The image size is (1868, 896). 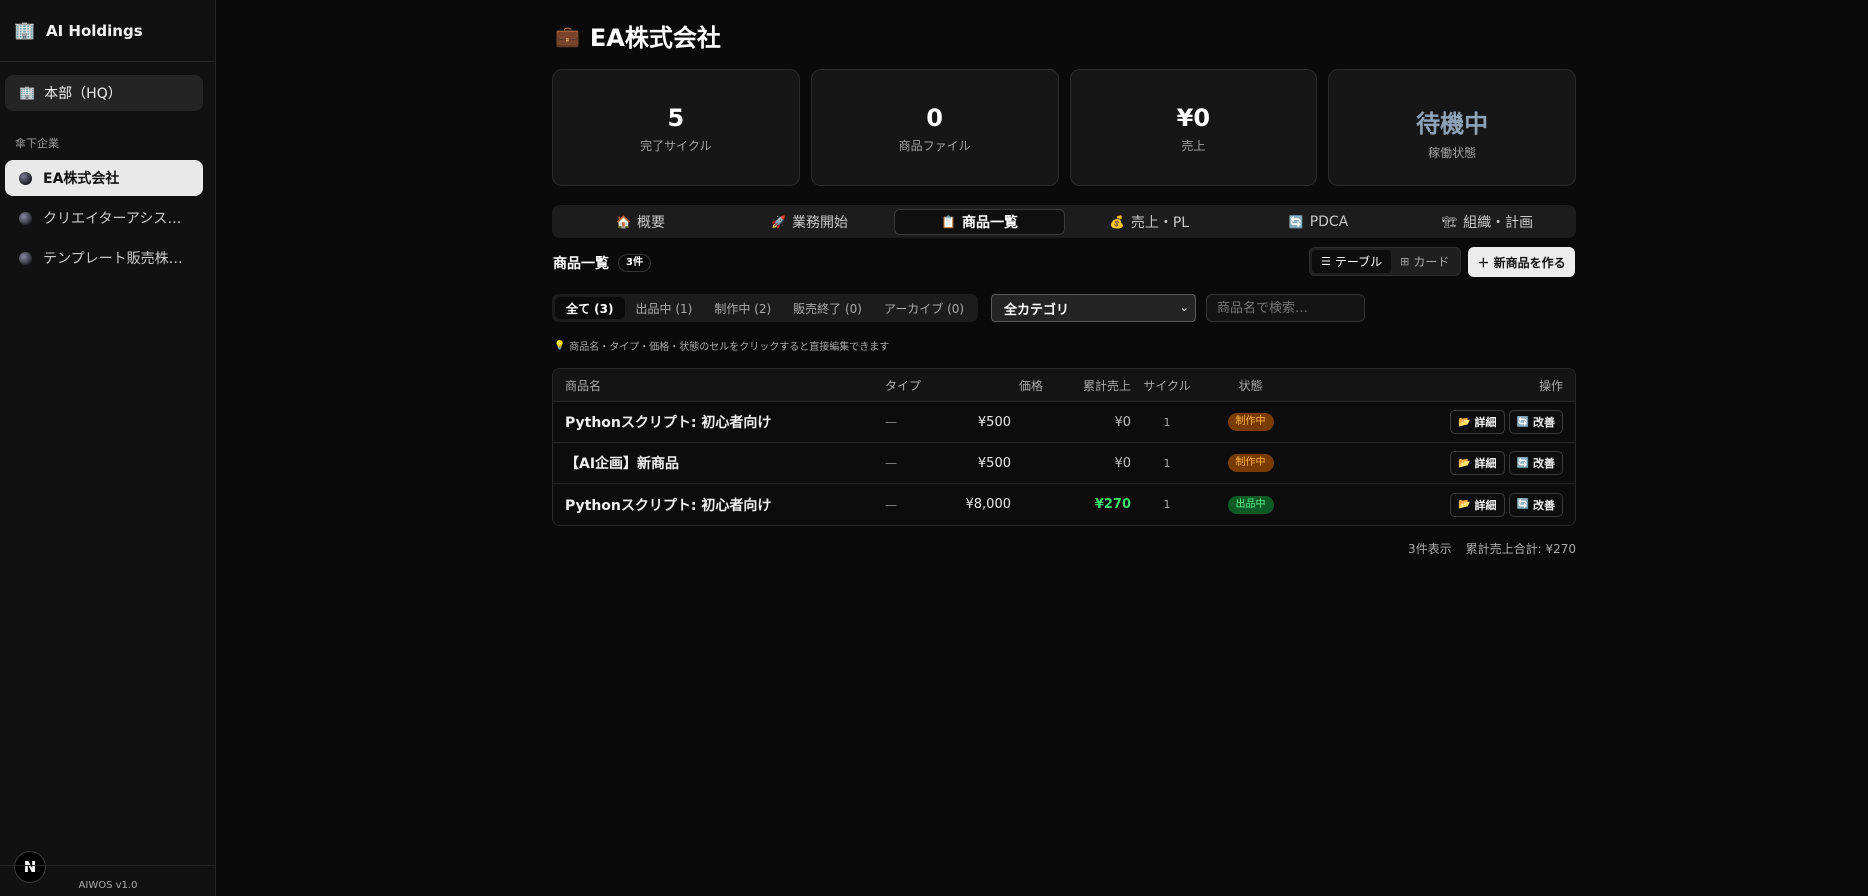 I want to click on sales-total: 累計売上合計: ¥270, so click(x=1520, y=549).